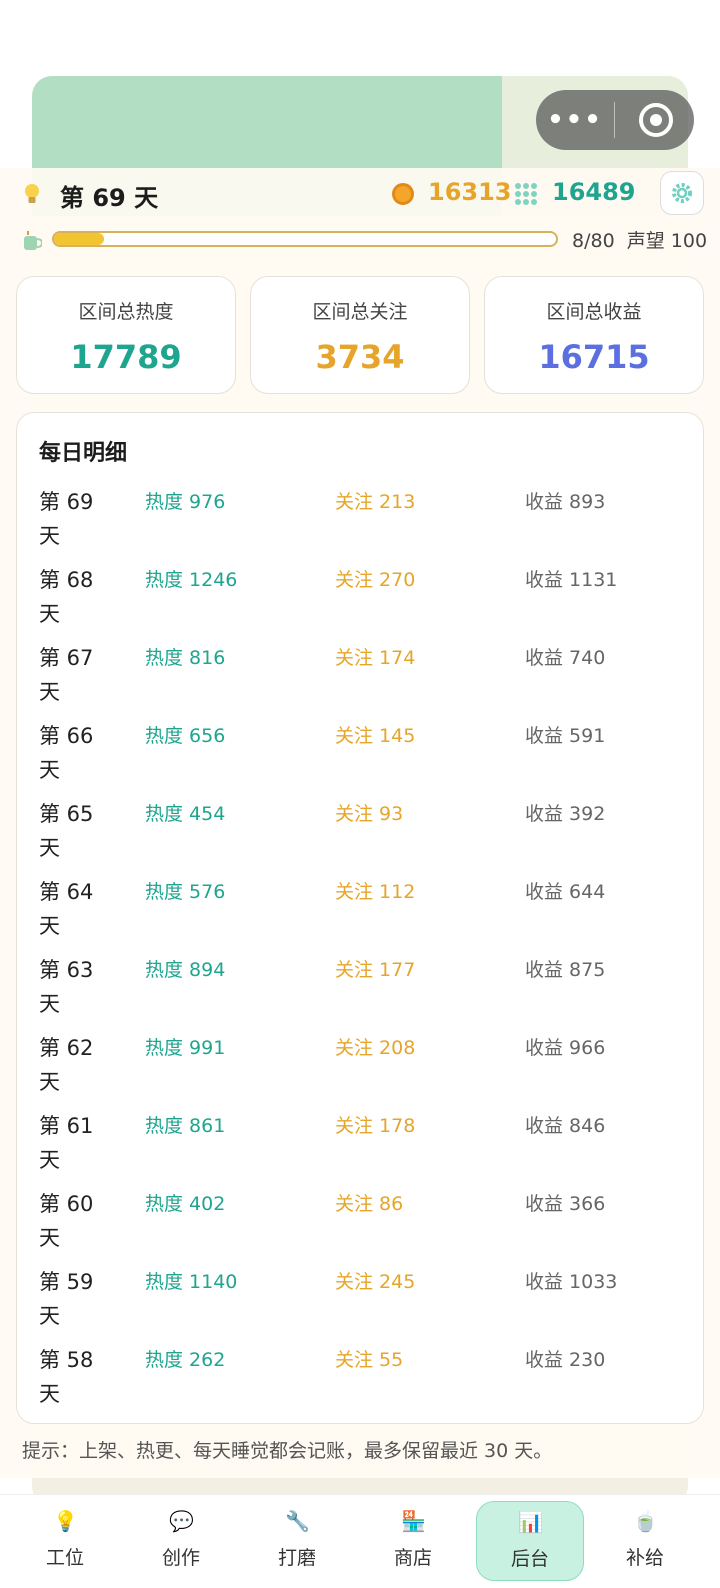  I want to click on daily-row: 第 67 天 热度 816 关注 174 收益 740, so click(364, 680).